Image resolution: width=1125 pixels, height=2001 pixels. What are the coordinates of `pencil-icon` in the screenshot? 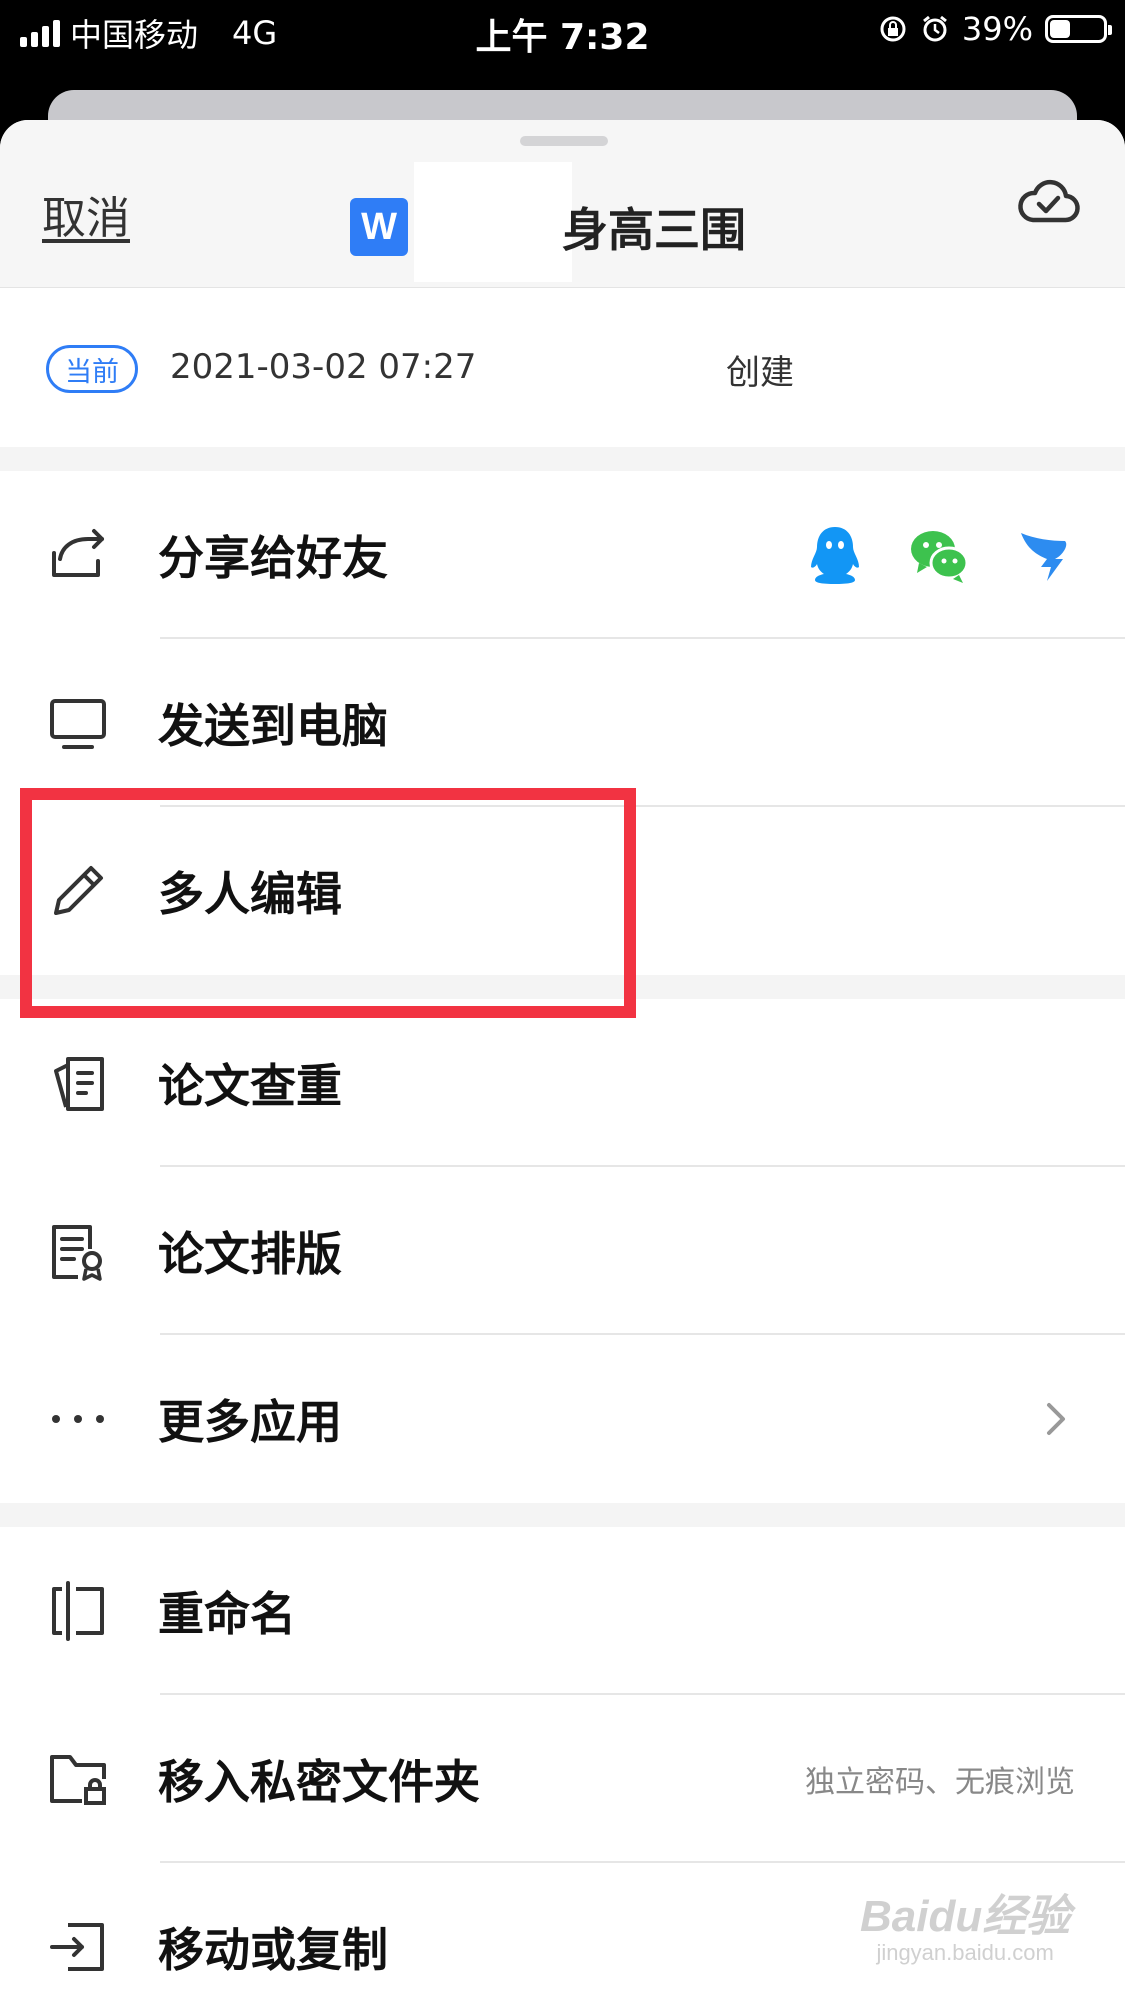 It's located at (78, 890).